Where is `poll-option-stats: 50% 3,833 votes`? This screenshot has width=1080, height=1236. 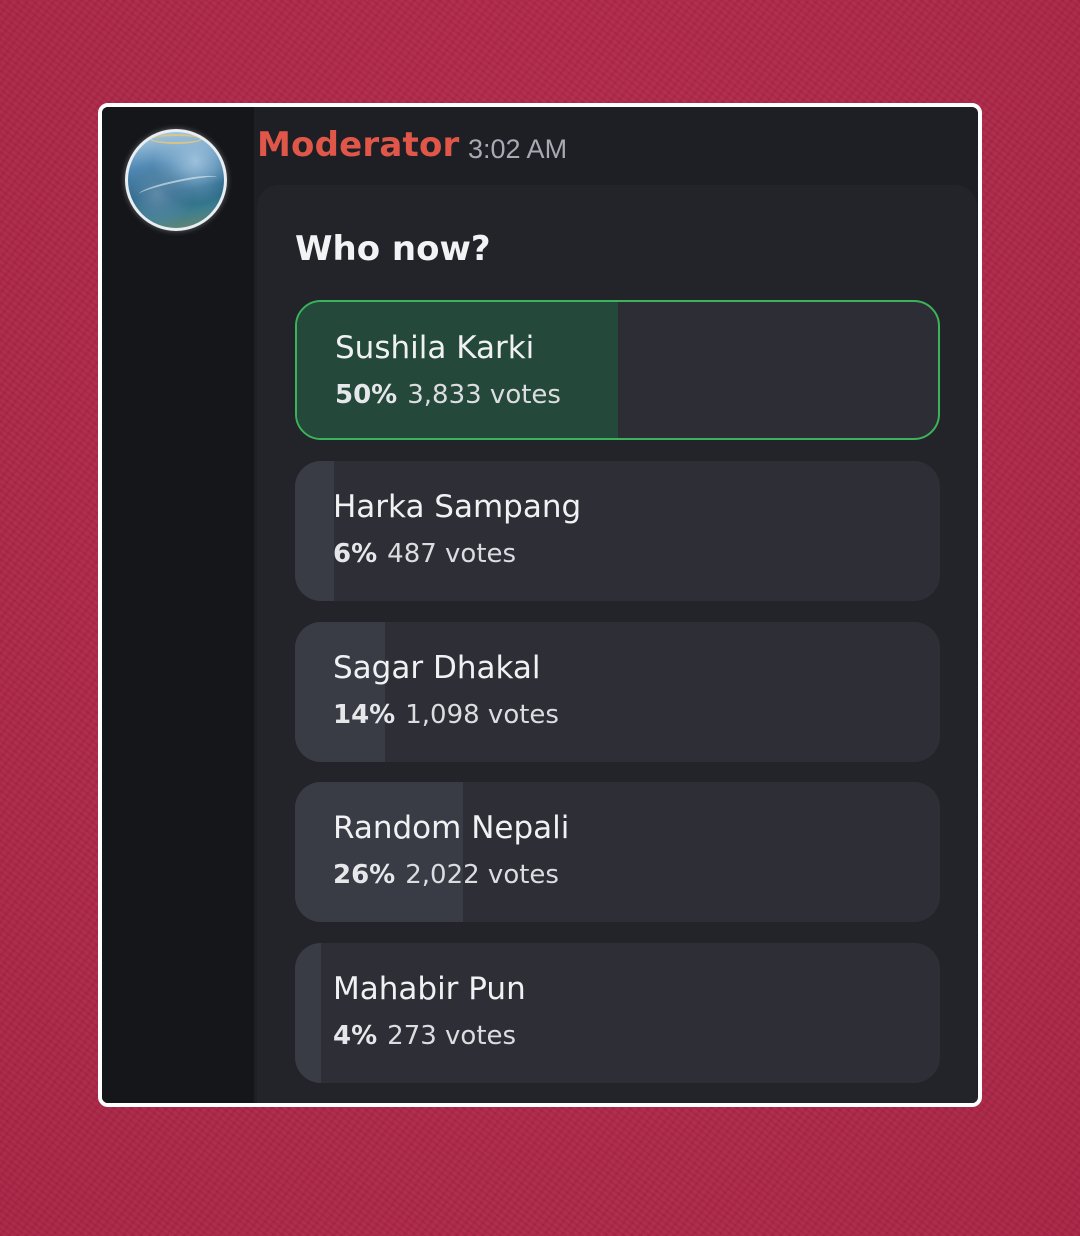
poll-option-stats: 50% 3,833 votes is located at coordinates (448, 395).